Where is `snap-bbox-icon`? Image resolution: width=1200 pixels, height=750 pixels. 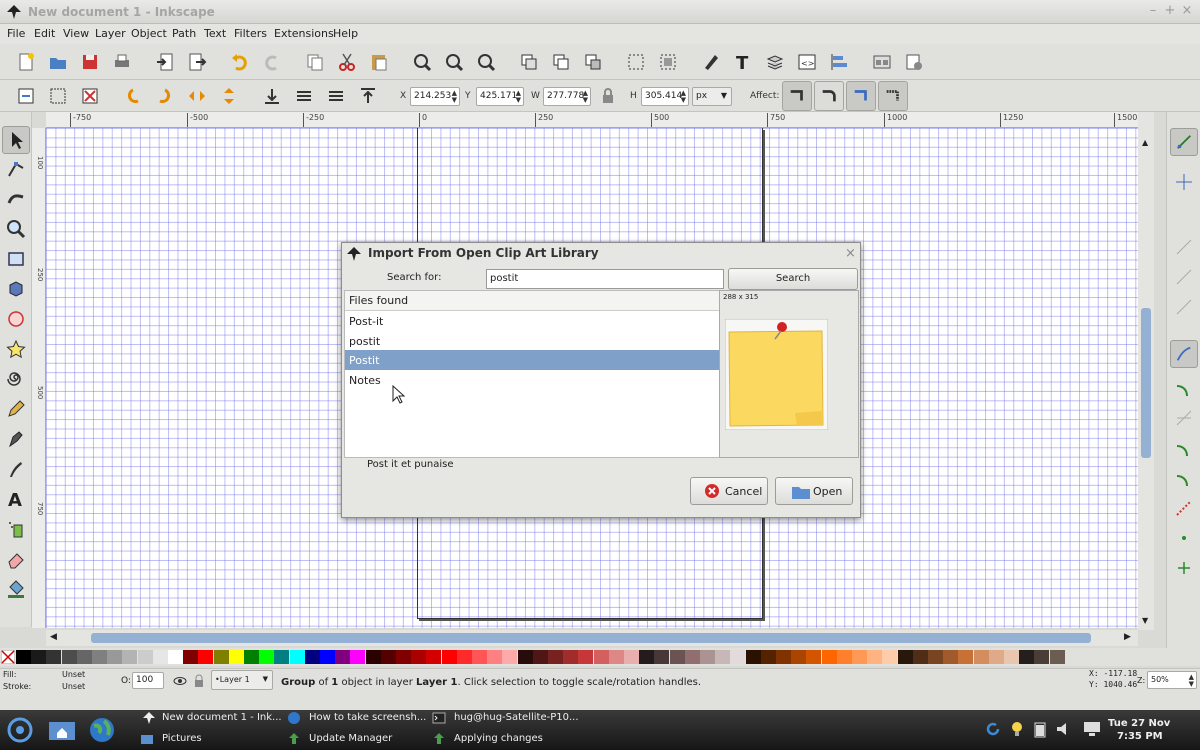
snap-bbox-icon is located at coordinates (1184, 182).